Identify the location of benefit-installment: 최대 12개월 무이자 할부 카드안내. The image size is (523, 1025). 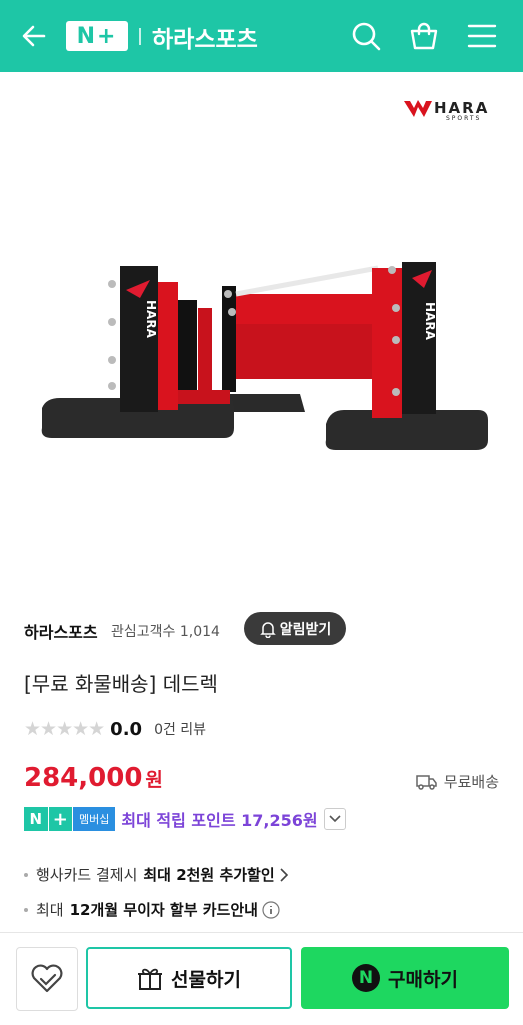
(152, 909).